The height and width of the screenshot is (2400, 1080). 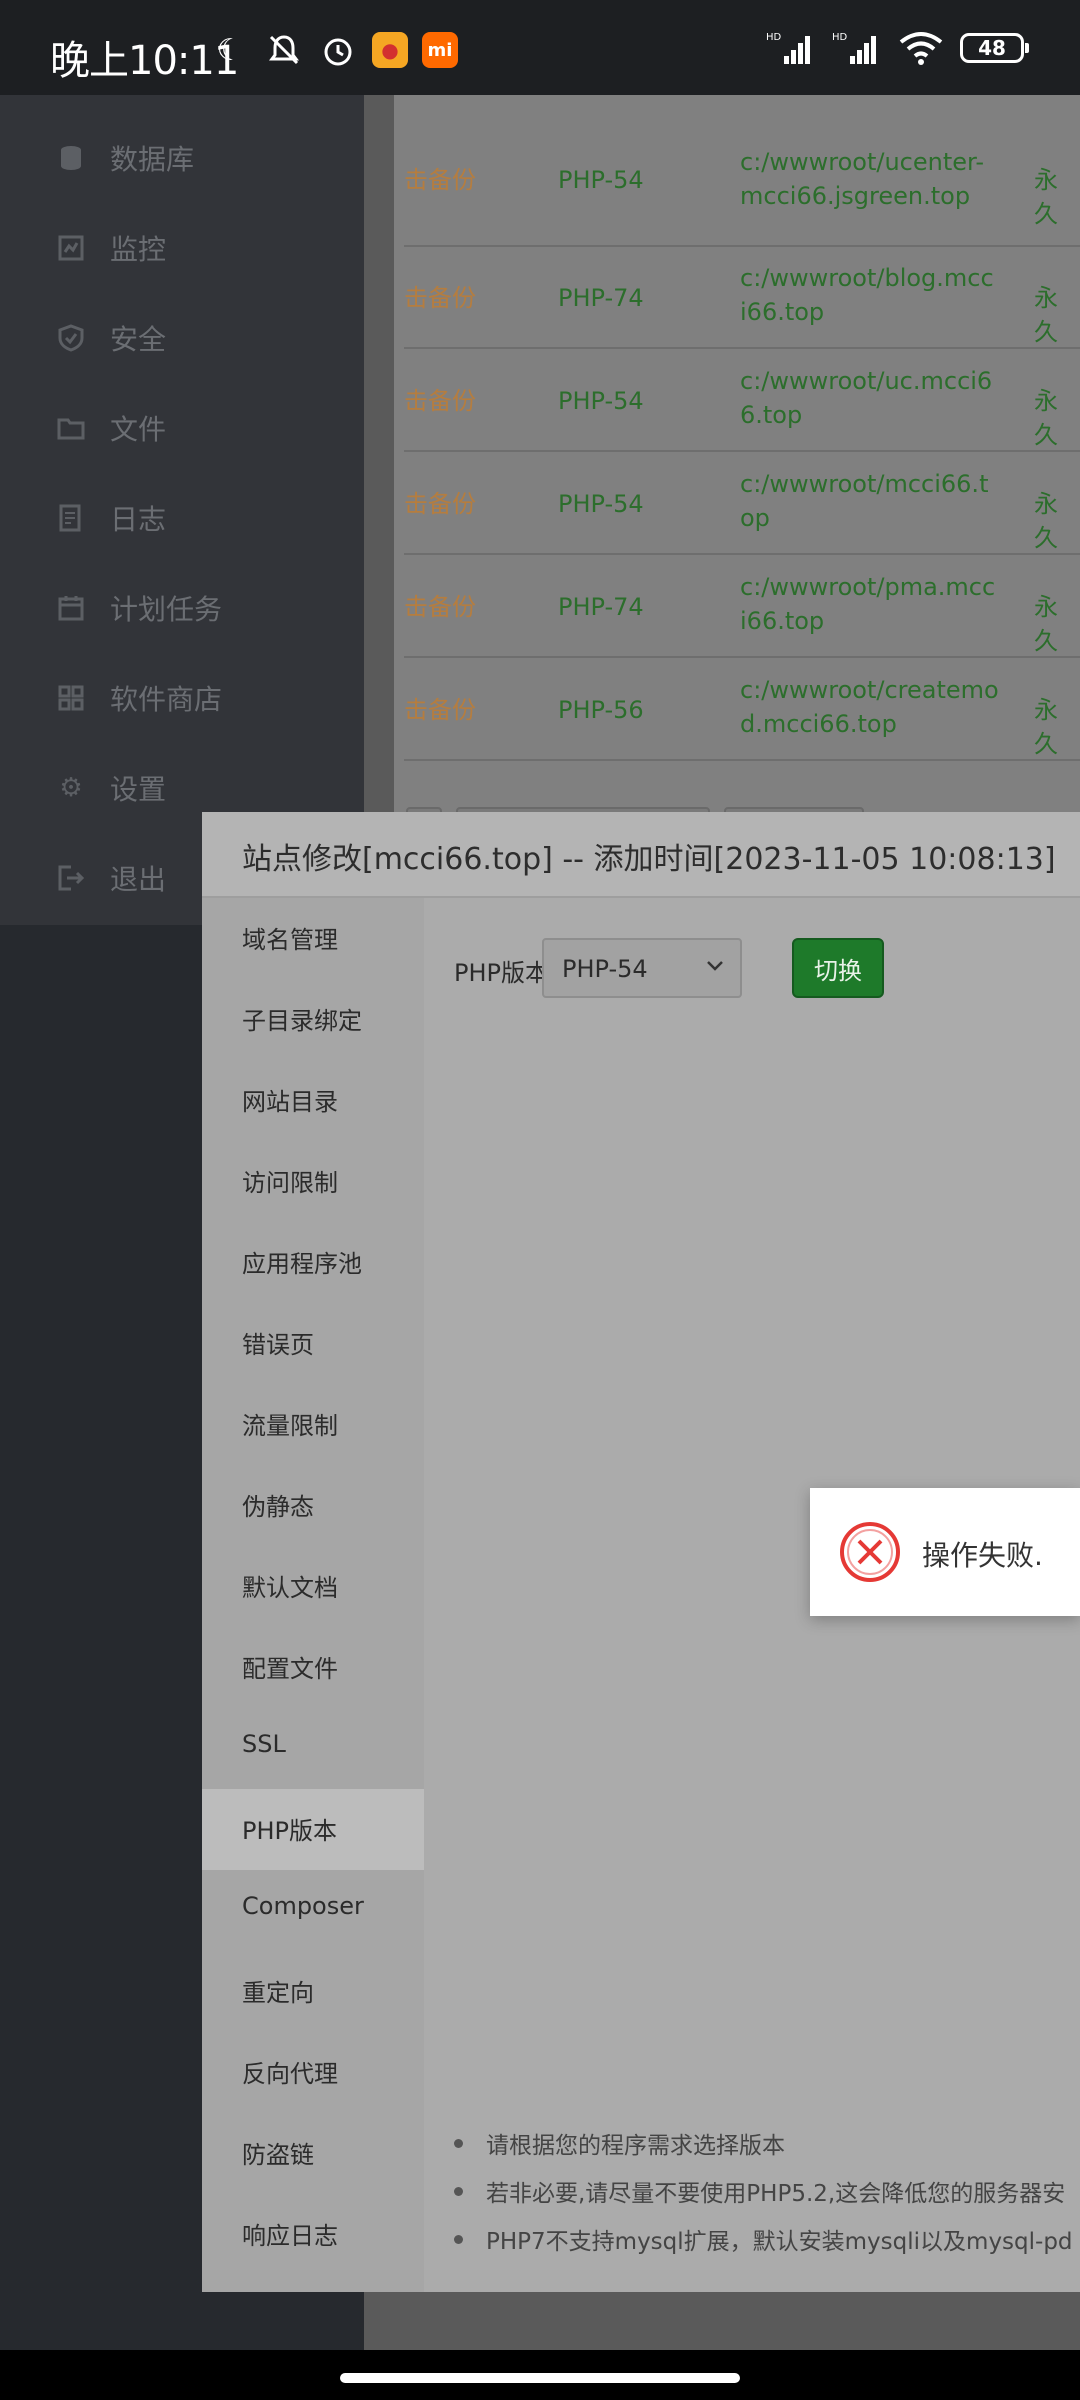 I want to click on nav-item-label: 域名管理, so click(x=290, y=940).